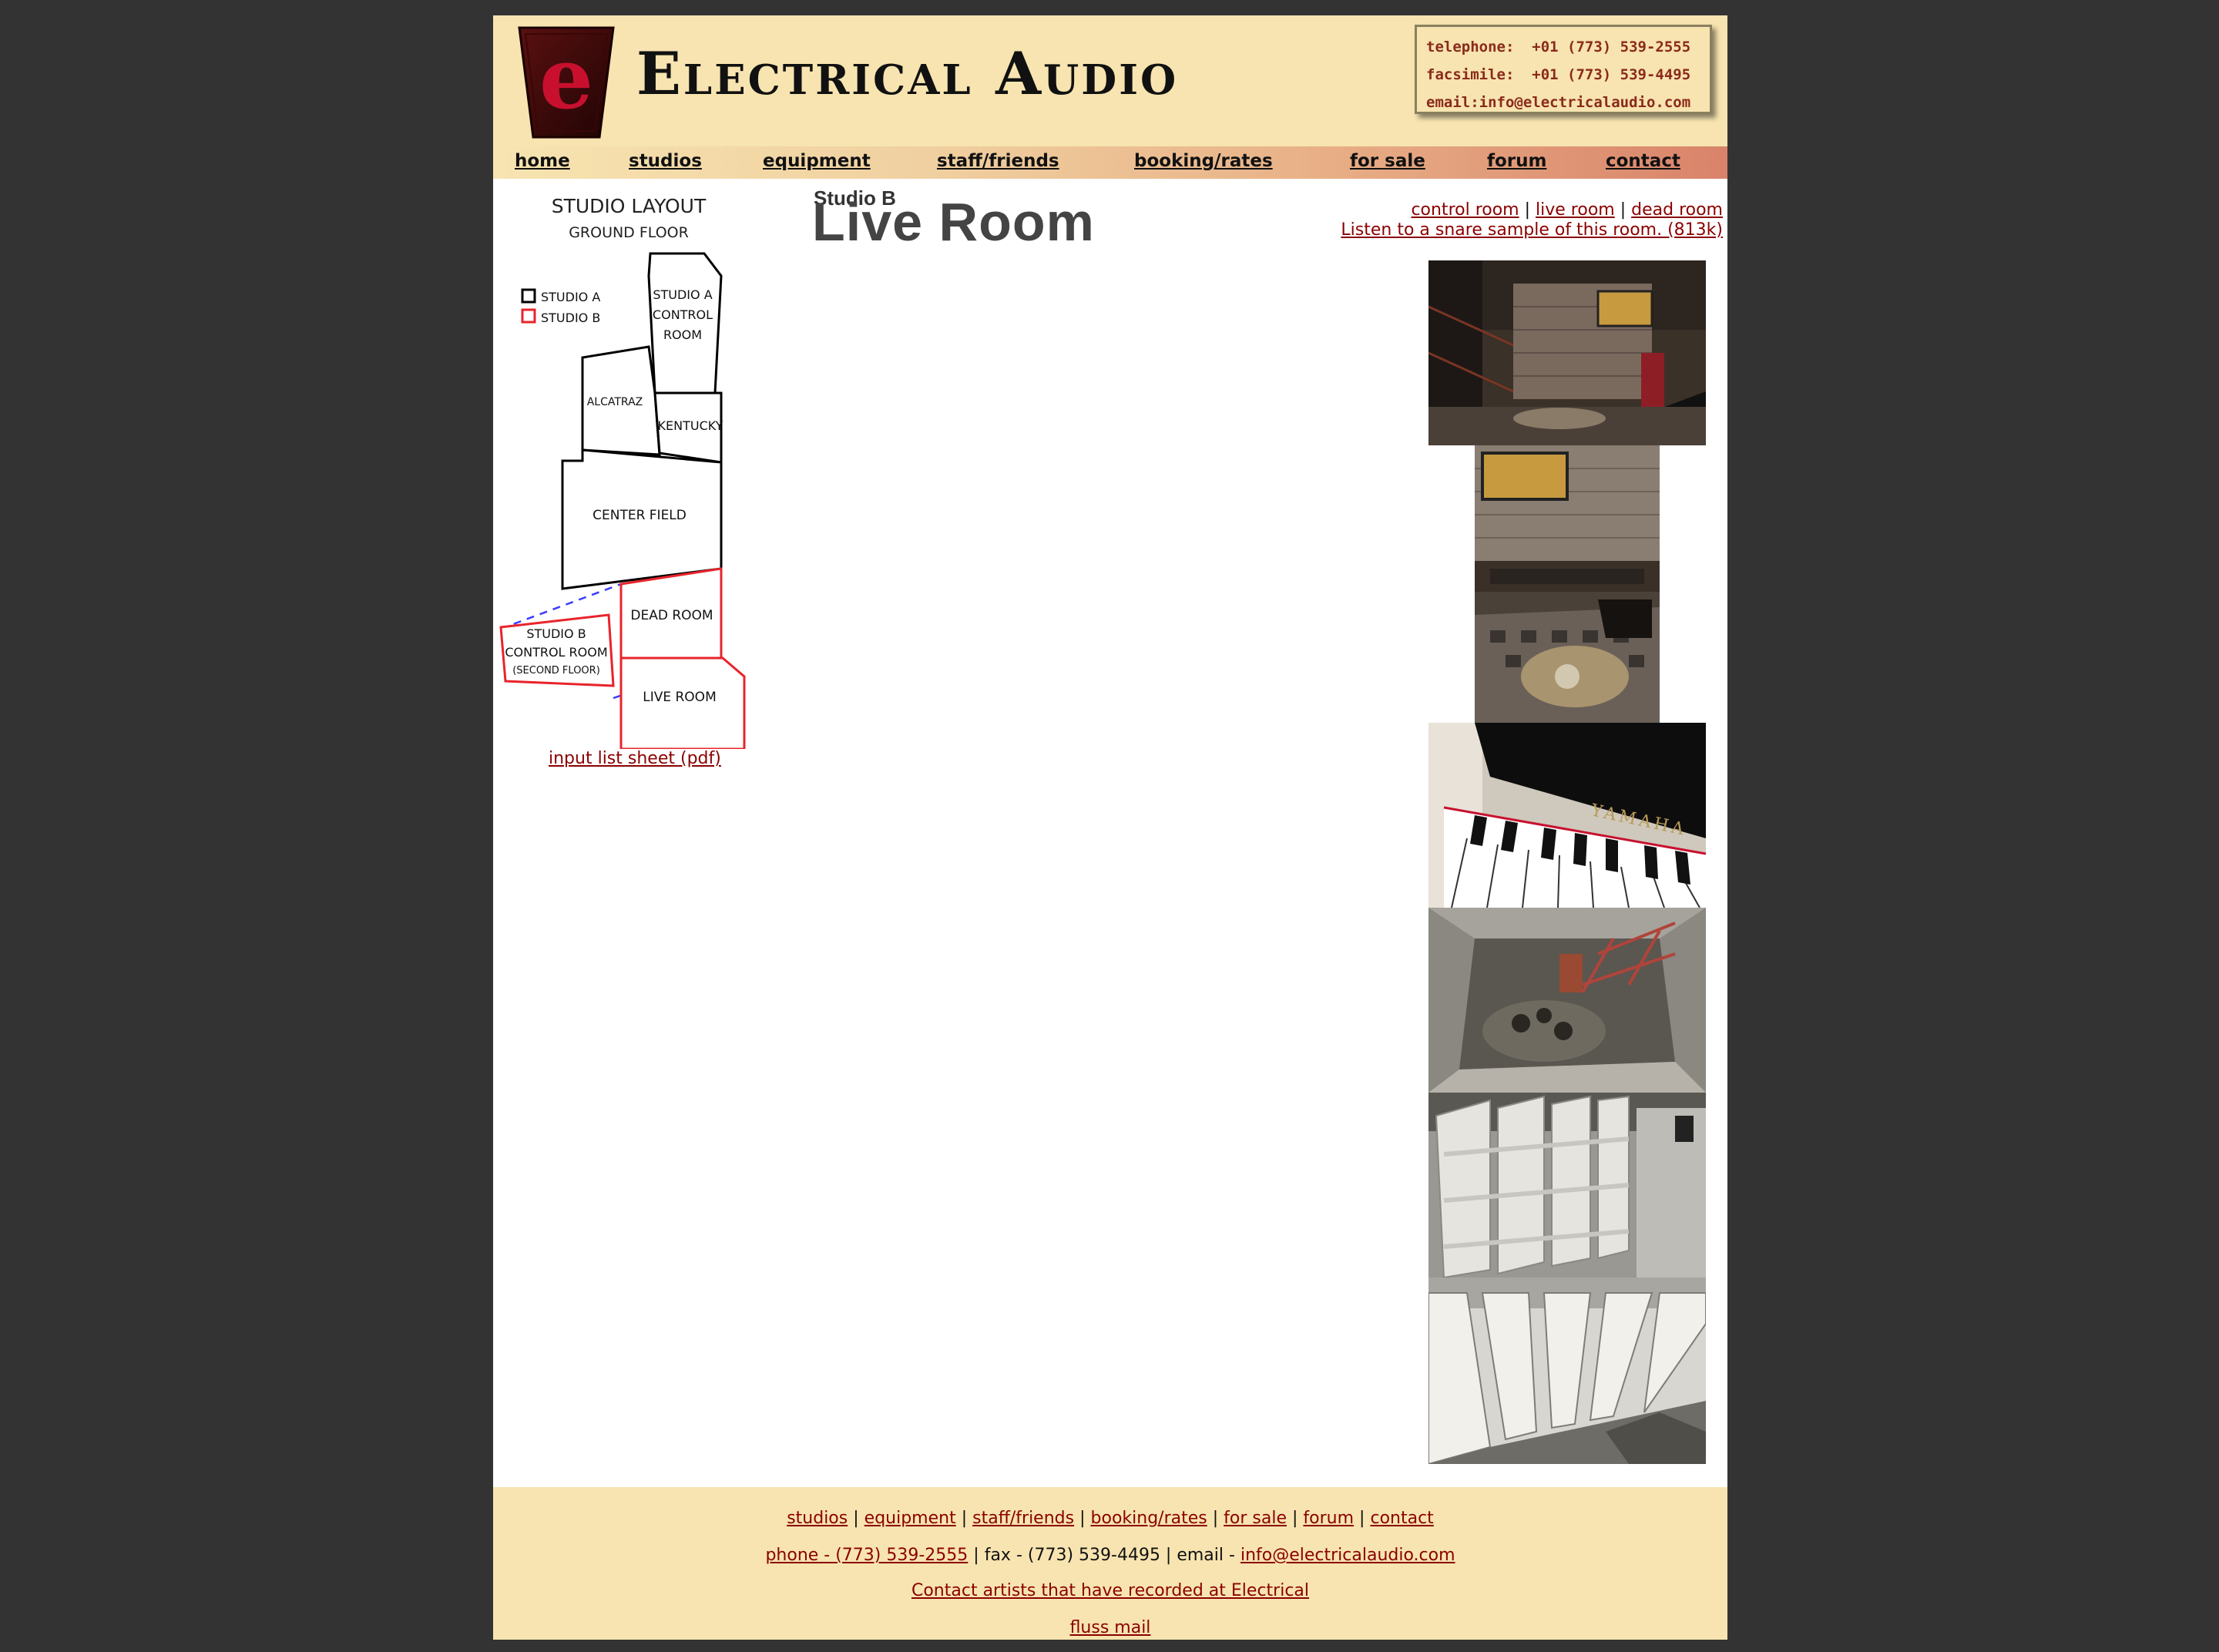  Describe the element at coordinates (683, 315) in the screenshot. I see `label-studio-a-control-2: CONTROL` at that location.